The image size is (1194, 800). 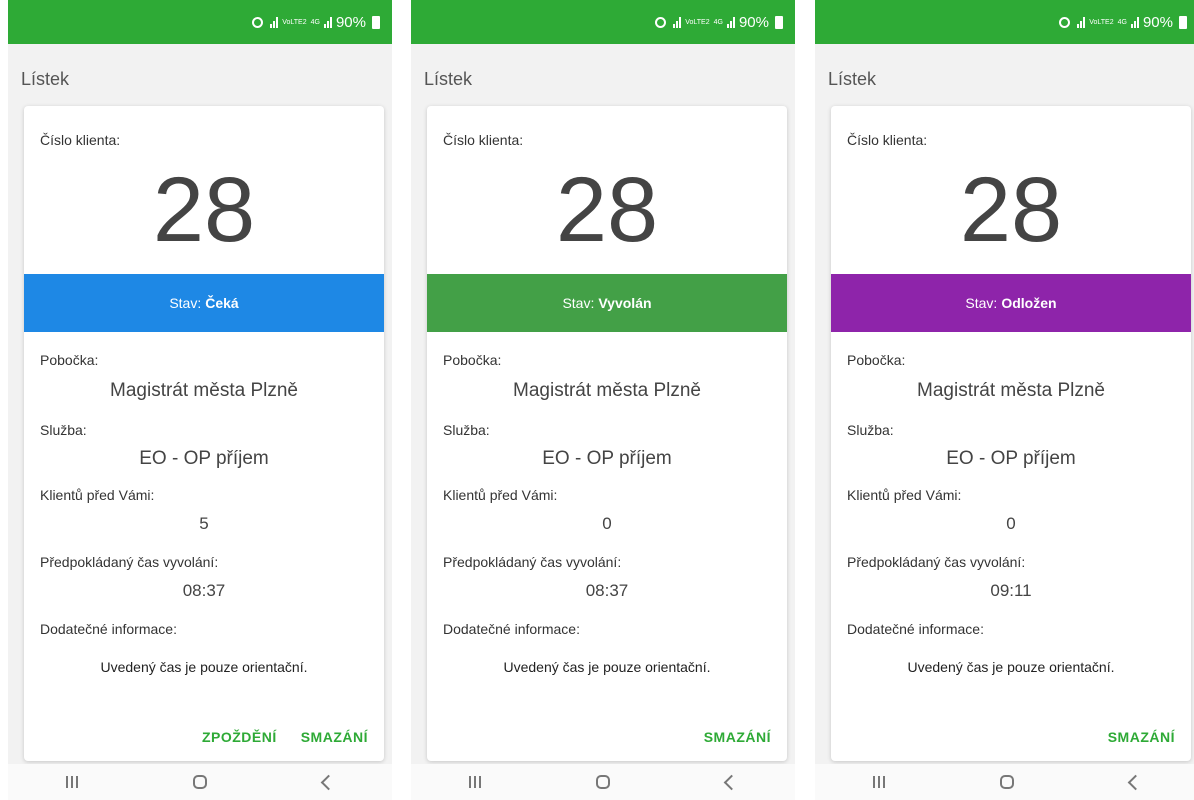 I want to click on status-strip: Stav: Čeká, so click(x=204, y=303).